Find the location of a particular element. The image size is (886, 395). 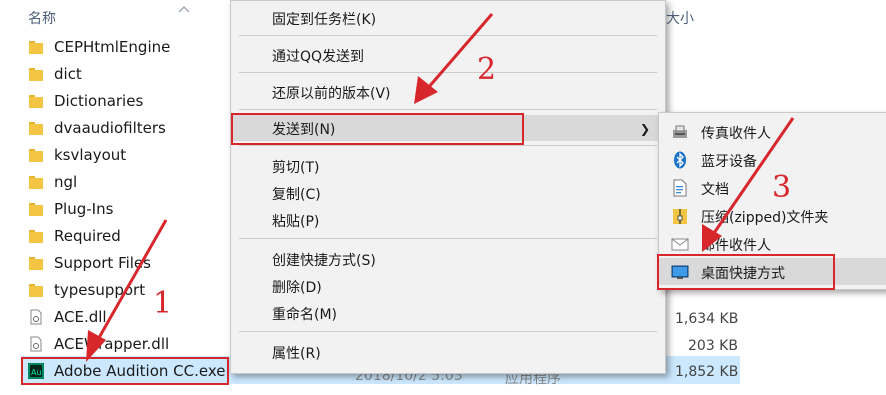

sort-chevron-icon is located at coordinates (184, 9).